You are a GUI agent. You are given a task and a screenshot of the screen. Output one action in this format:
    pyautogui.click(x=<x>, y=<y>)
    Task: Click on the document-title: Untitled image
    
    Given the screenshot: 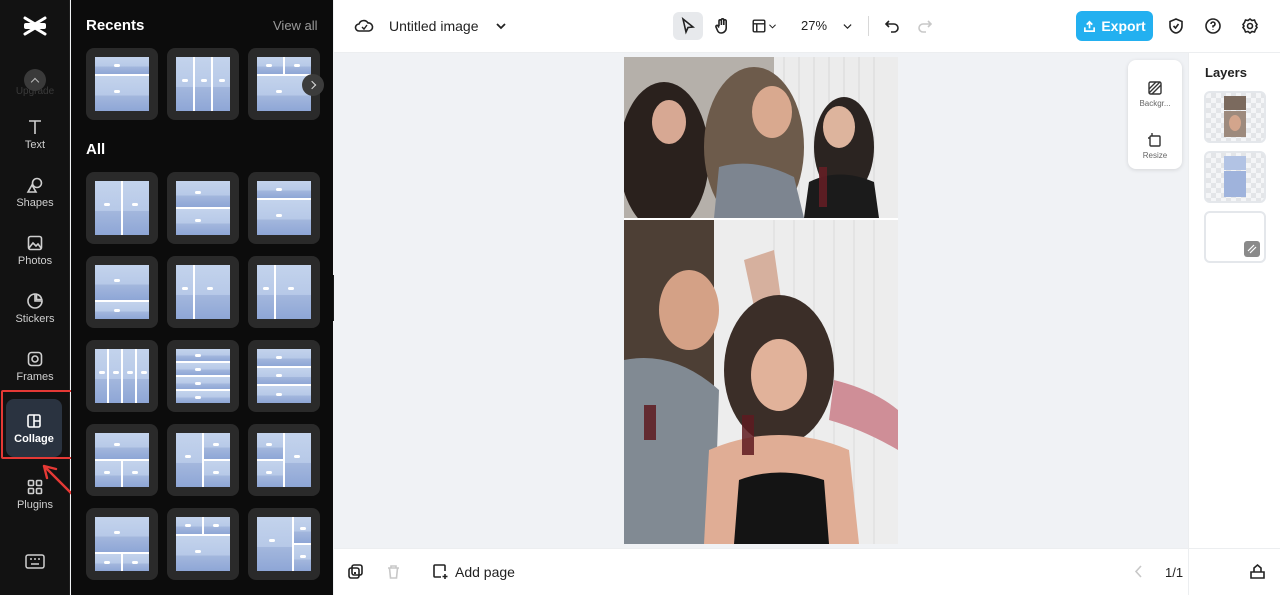 What is the action you would take?
    pyautogui.click(x=434, y=26)
    